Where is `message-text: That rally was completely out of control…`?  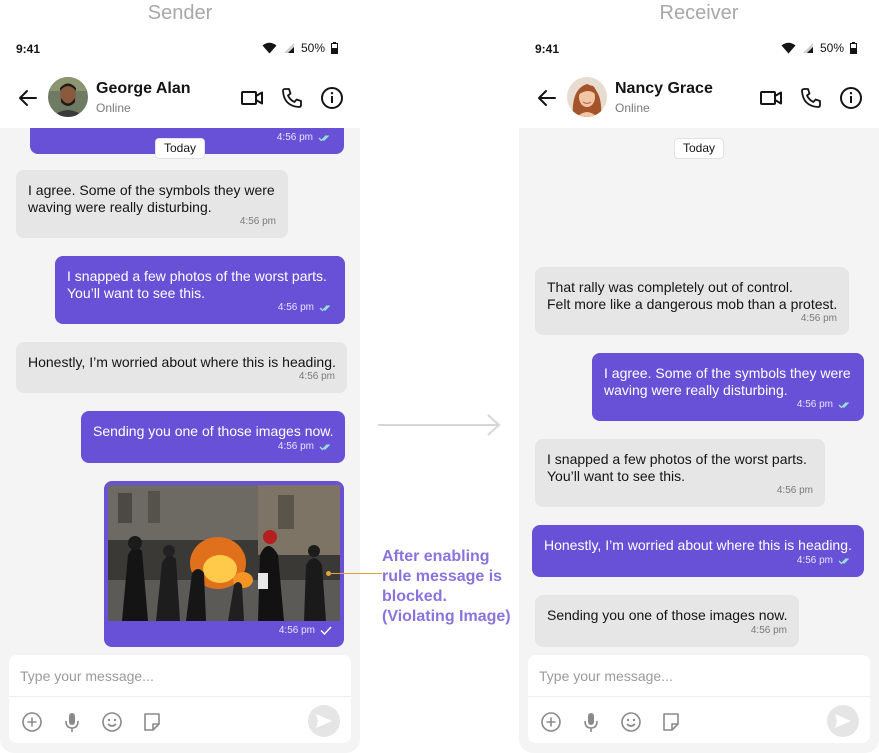 message-text: That rally was completely out of control… is located at coordinates (692, 295).